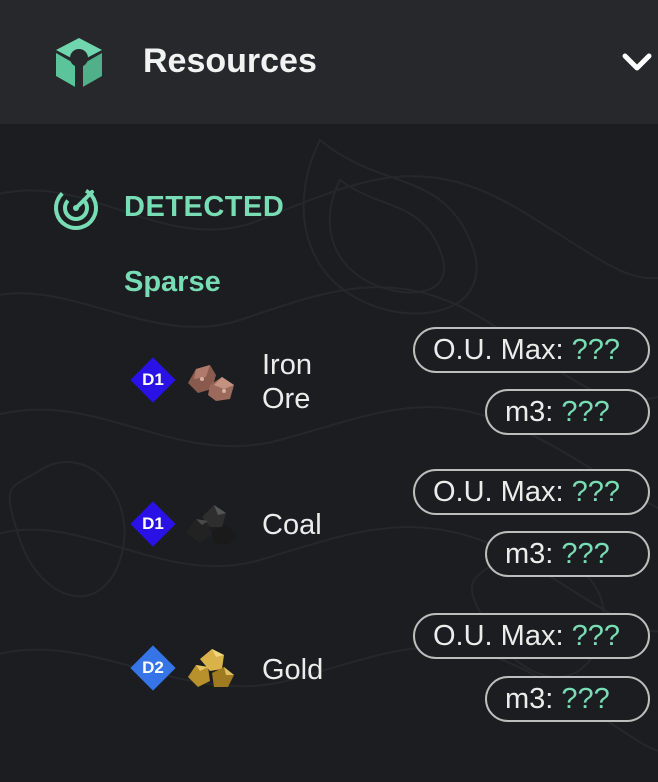 Image resolution: width=658 pixels, height=782 pixels. I want to click on tier-badge: D2, so click(153, 668).